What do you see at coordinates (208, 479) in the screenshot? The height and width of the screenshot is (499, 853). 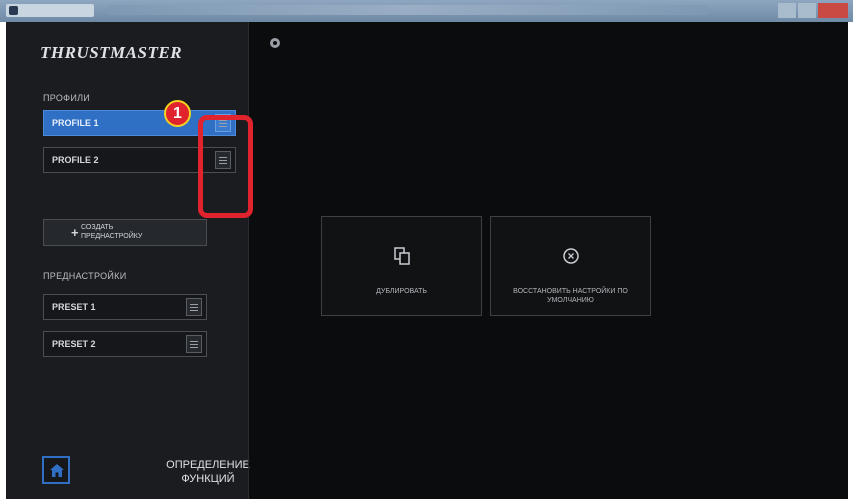 I see `function-label-line2: ФУНКЦИЙ` at bounding box center [208, 479].